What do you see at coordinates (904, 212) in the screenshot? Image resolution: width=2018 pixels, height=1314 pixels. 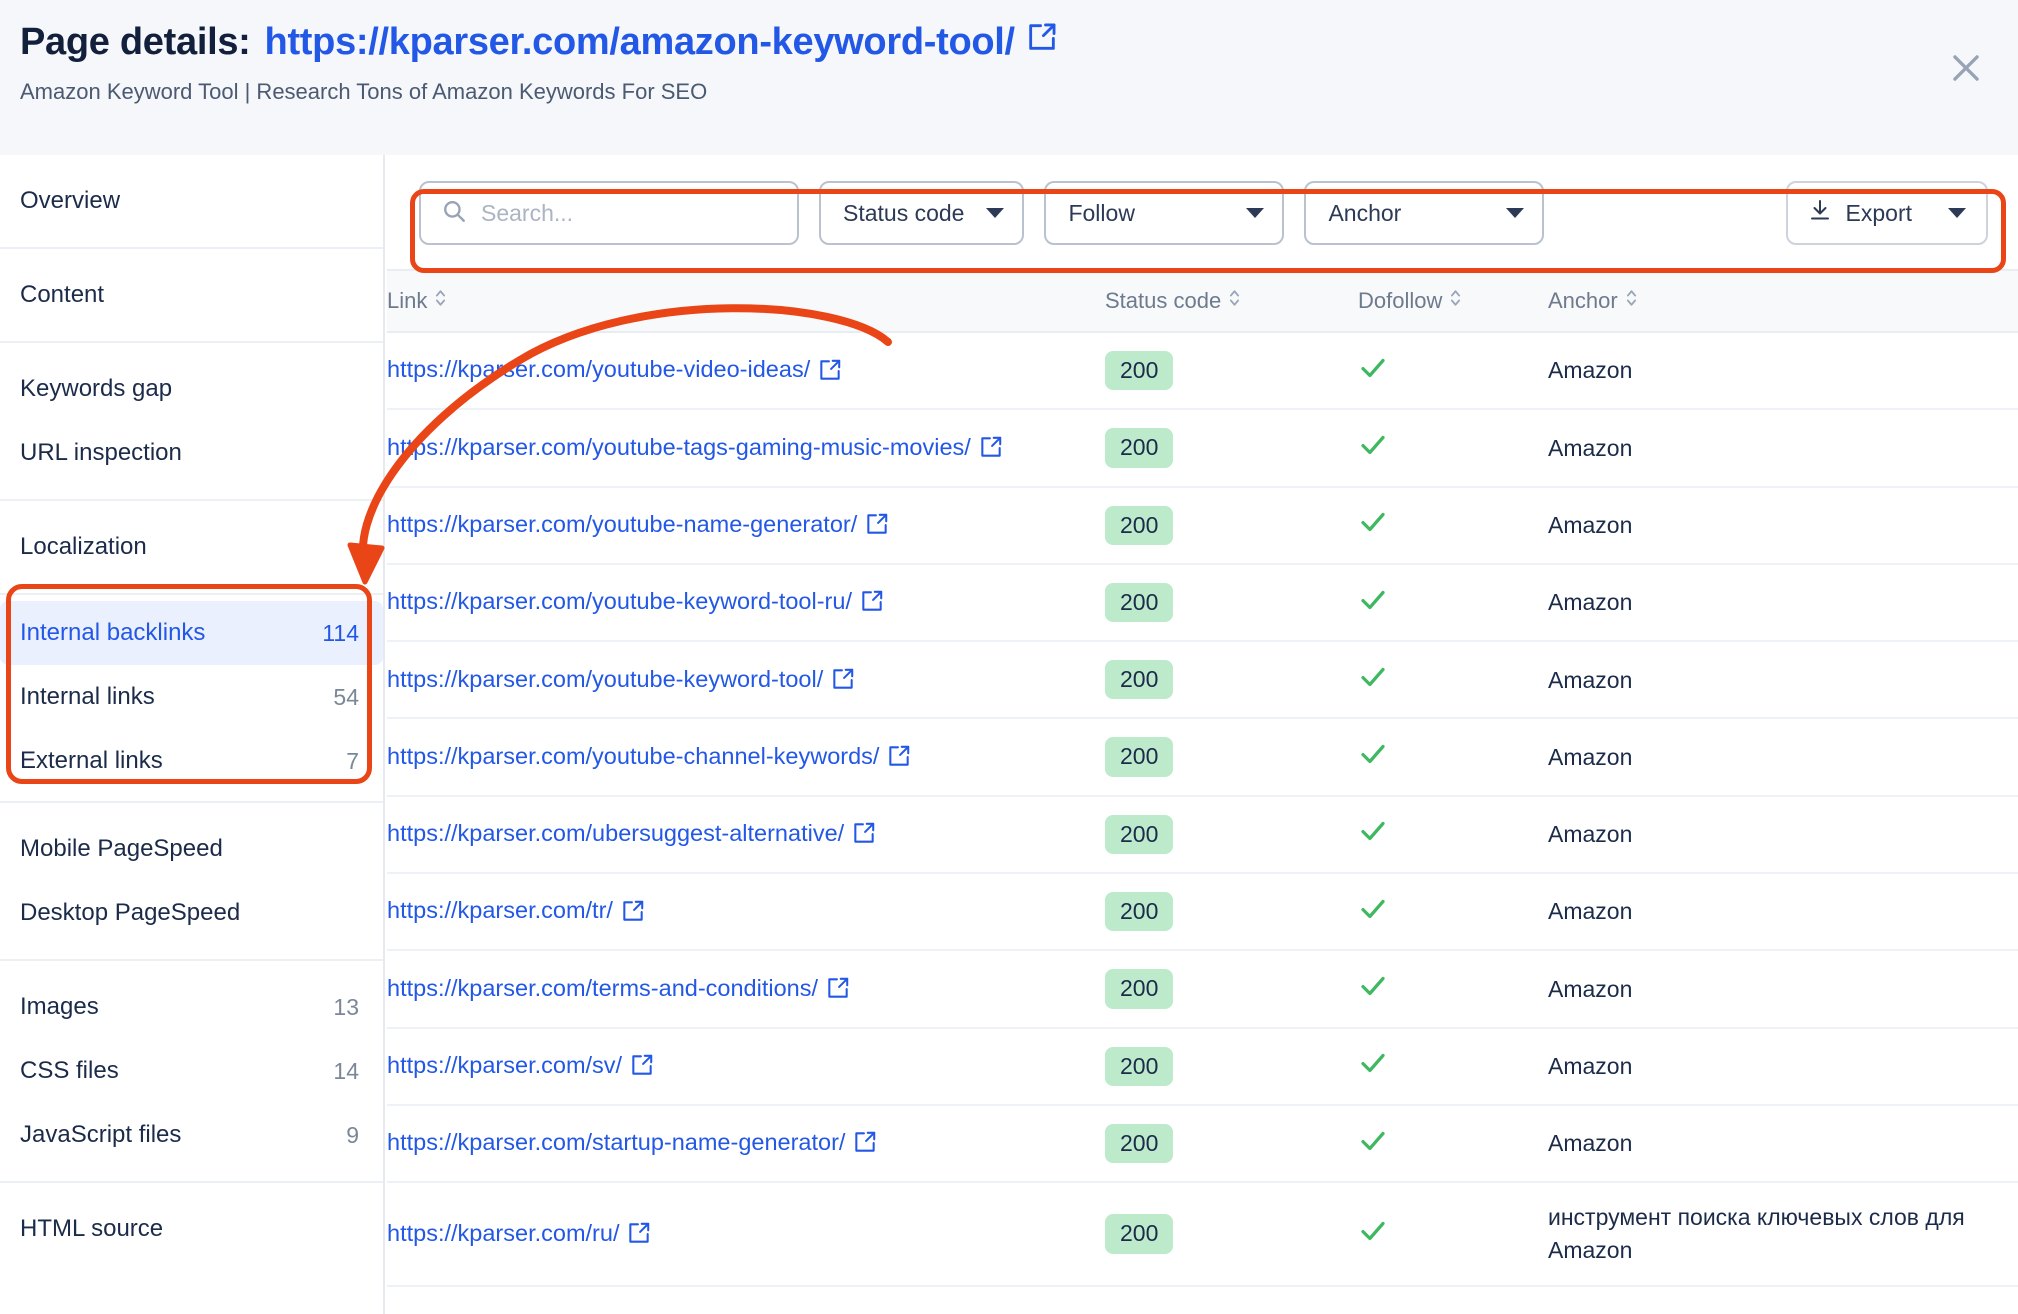 I see `filter-status-code-label: Status code` at bounding box center [904, 212].